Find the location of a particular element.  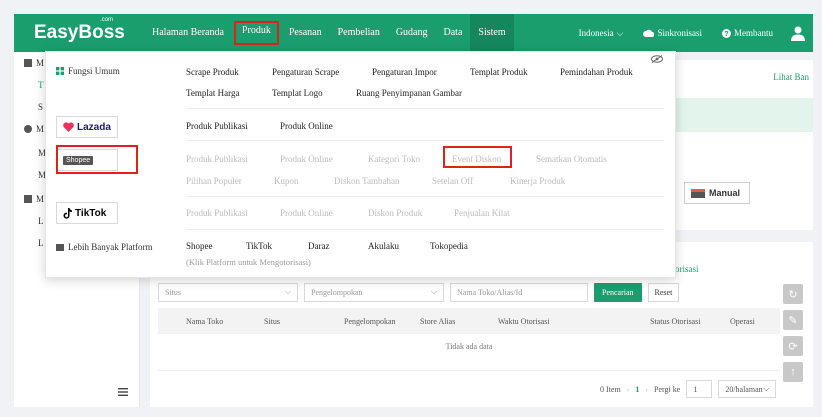

menu-shopee-kupon: Kupon is located at coordinates (286, 181).